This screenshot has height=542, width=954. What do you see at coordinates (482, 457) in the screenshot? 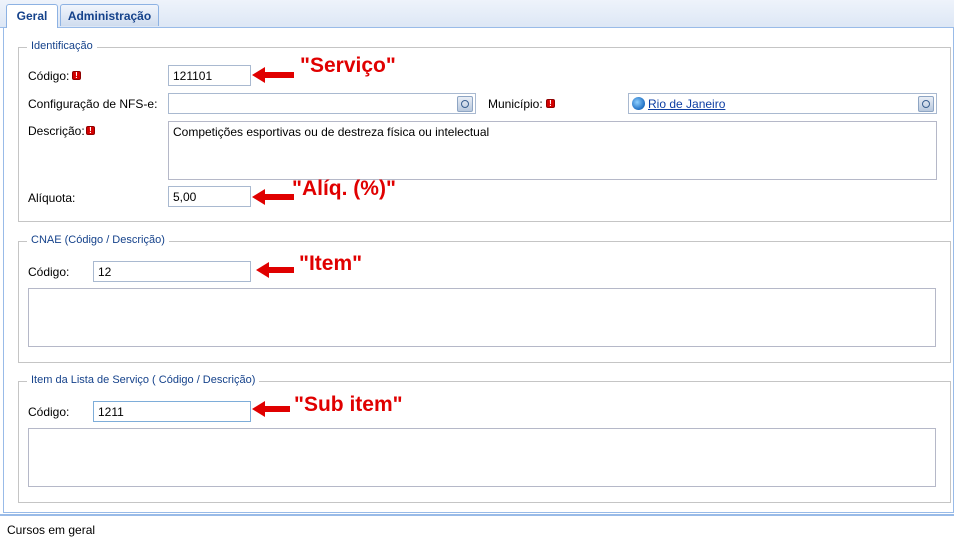
I see `item-descricao-textarea` at bounding box center [482, 457].